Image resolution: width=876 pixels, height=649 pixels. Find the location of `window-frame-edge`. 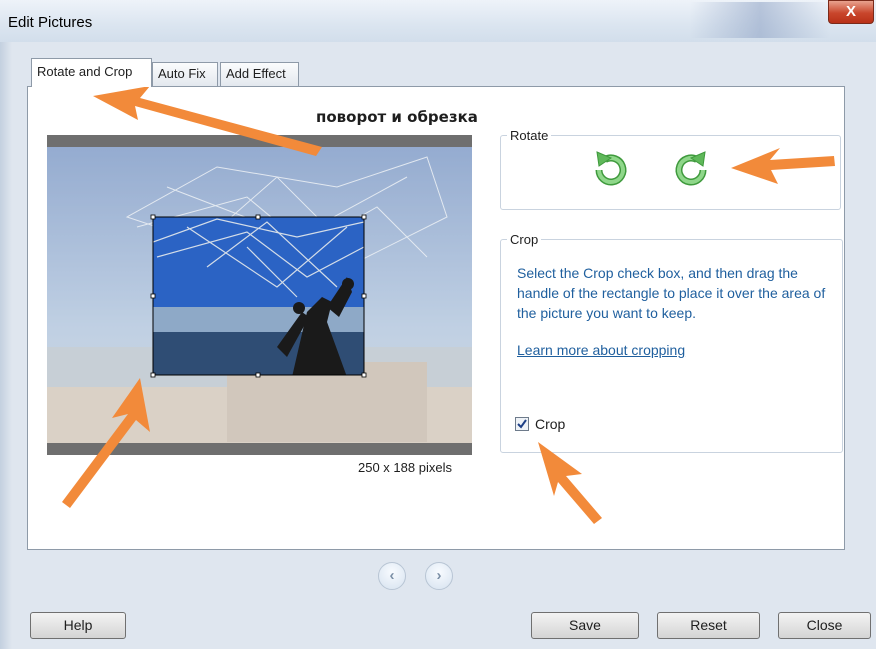

window-frame-edge is located at coordinates (6, 345).